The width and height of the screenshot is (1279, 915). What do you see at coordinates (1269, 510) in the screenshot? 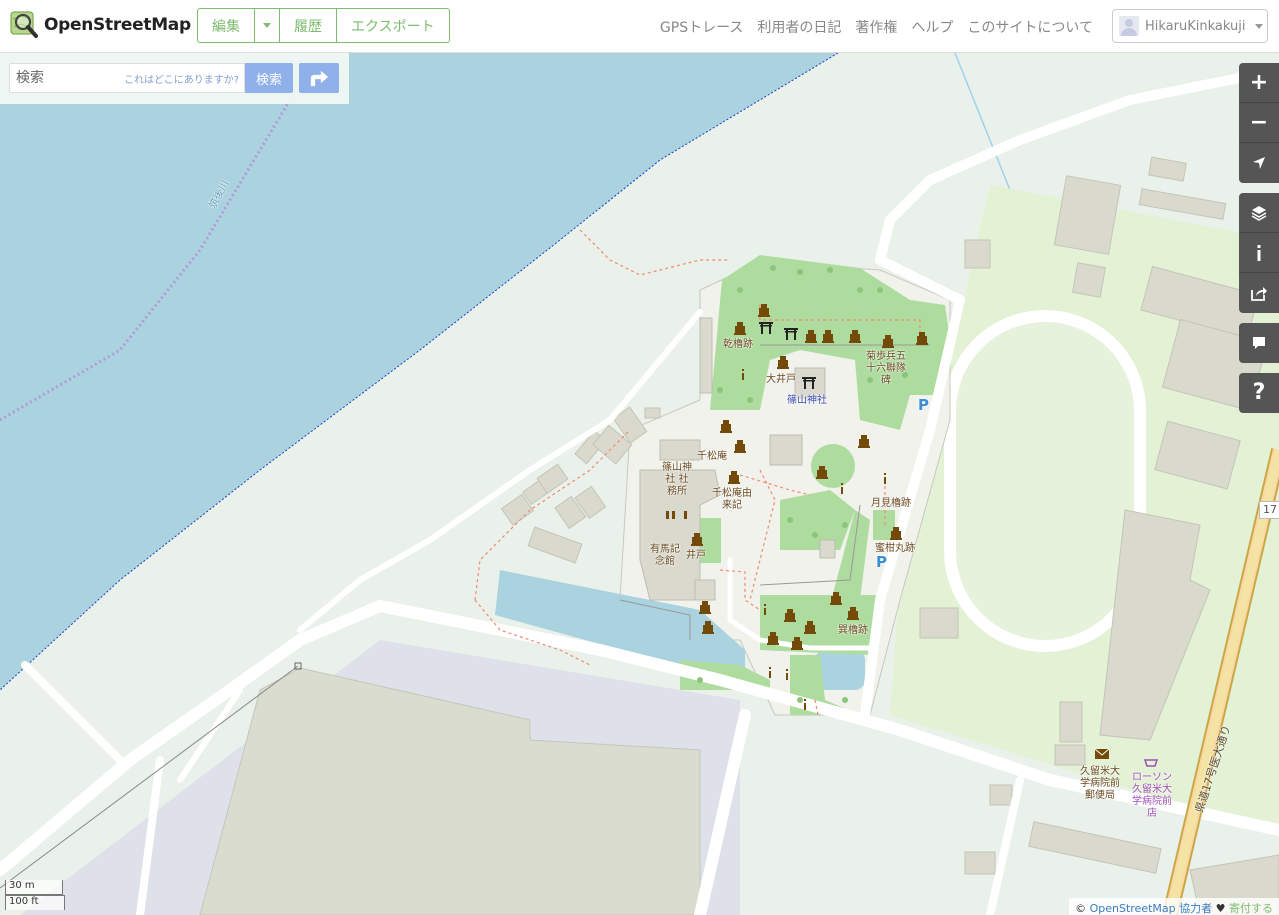
I see `road-shield-17: 17` at bounding box center [1269, 510].